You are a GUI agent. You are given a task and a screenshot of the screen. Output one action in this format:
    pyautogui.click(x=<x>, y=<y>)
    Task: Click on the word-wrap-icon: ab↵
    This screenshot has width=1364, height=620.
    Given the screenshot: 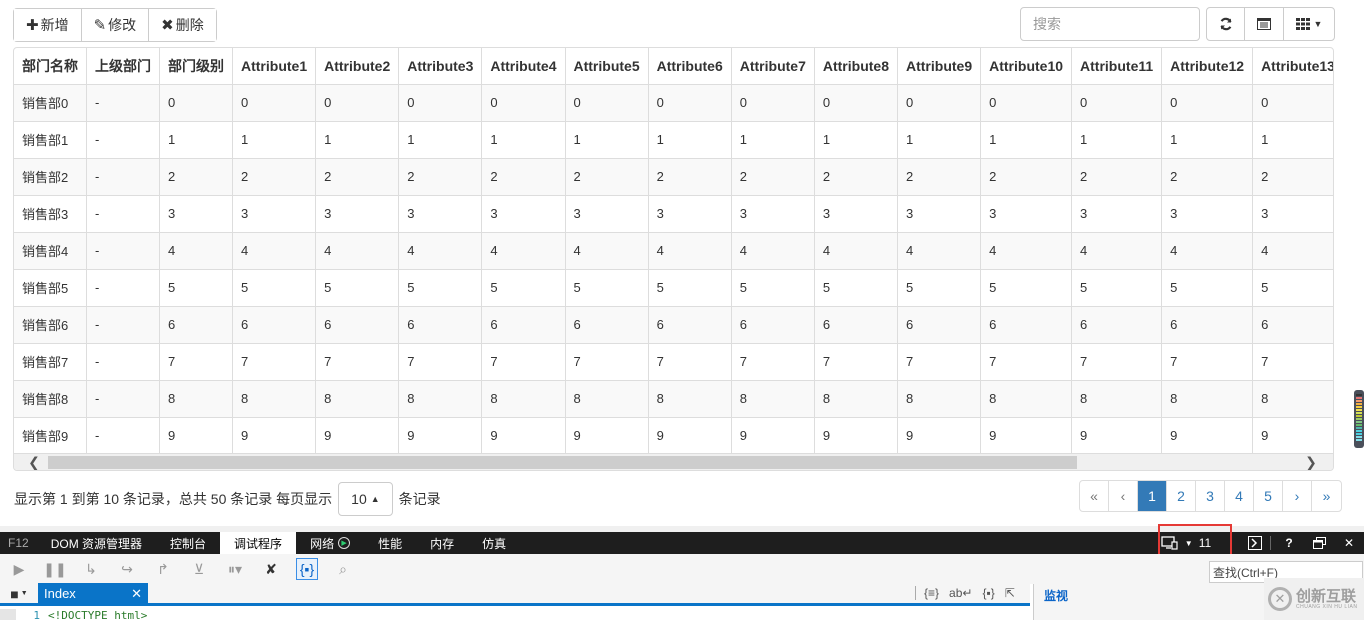 What is the action you would take?
    pyautogui.click(x=960, y=593)
    